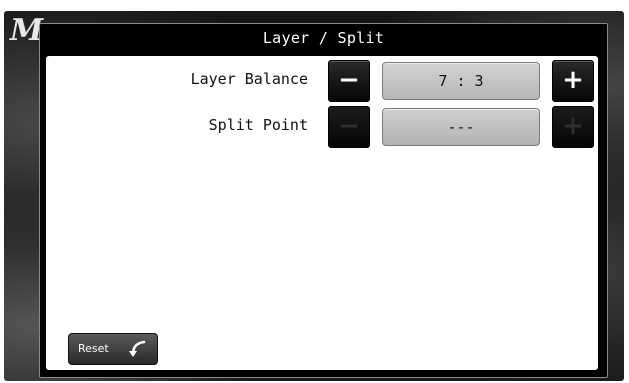  I want to click on split-point-value: ---, so click(461, 127).